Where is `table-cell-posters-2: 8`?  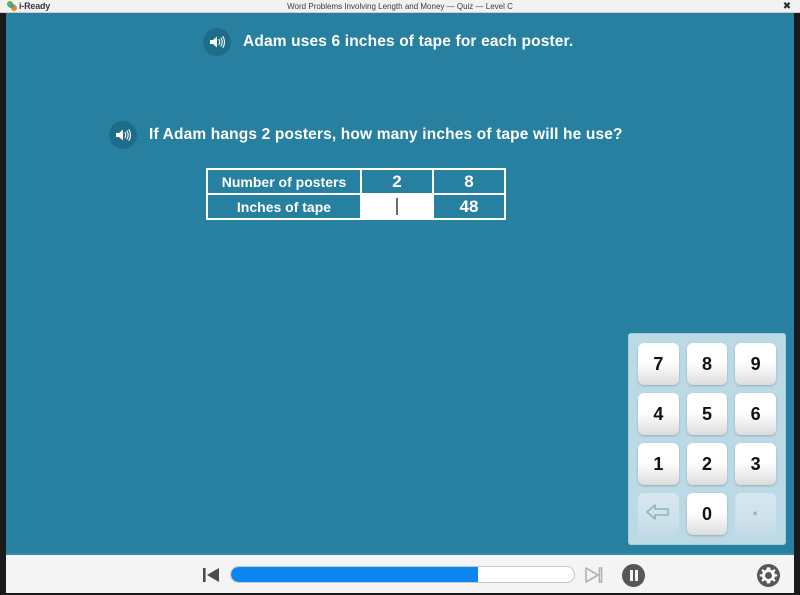
table-cell-posters-2: 8 is located at coordinates (469, 181).